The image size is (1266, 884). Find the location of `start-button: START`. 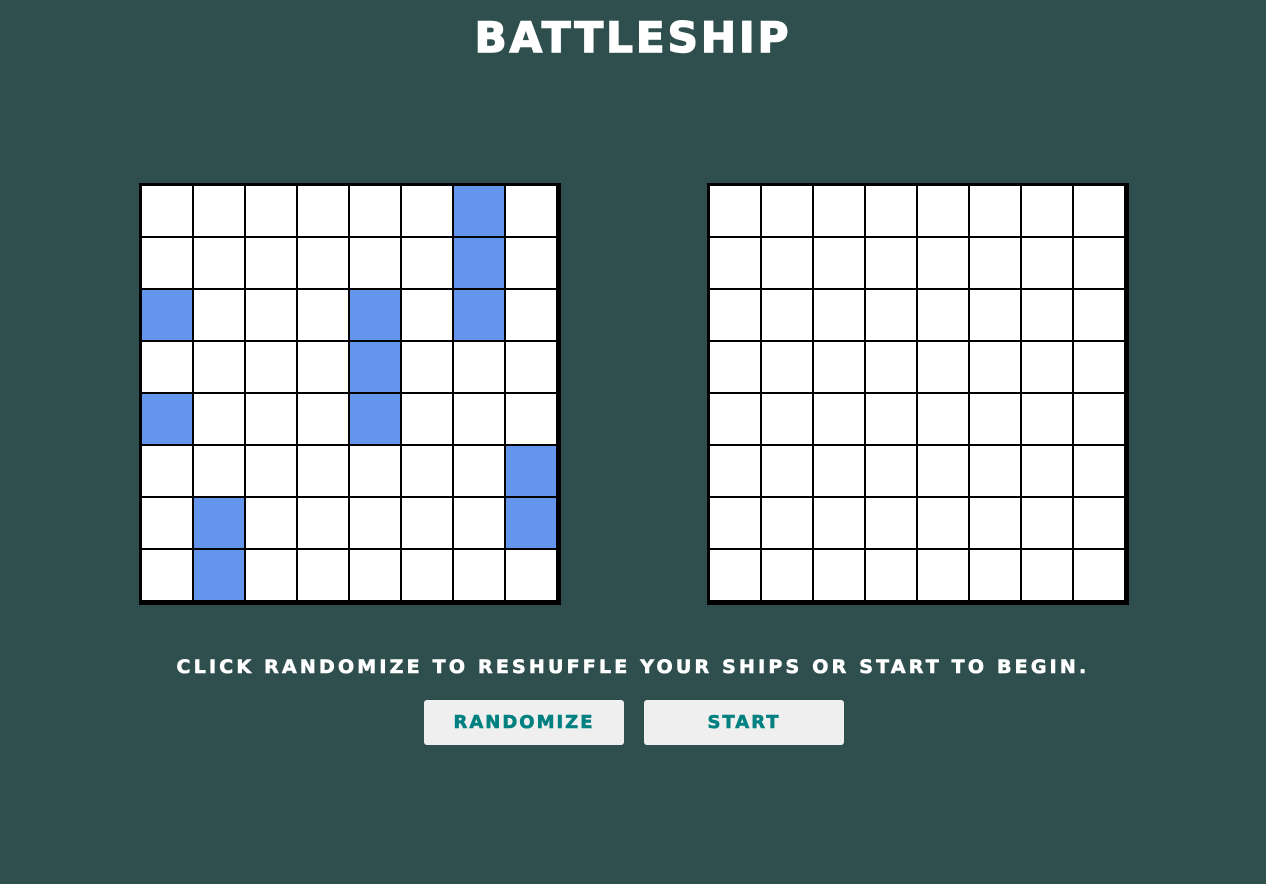

start-button: START is located at coordinates (744, 722).